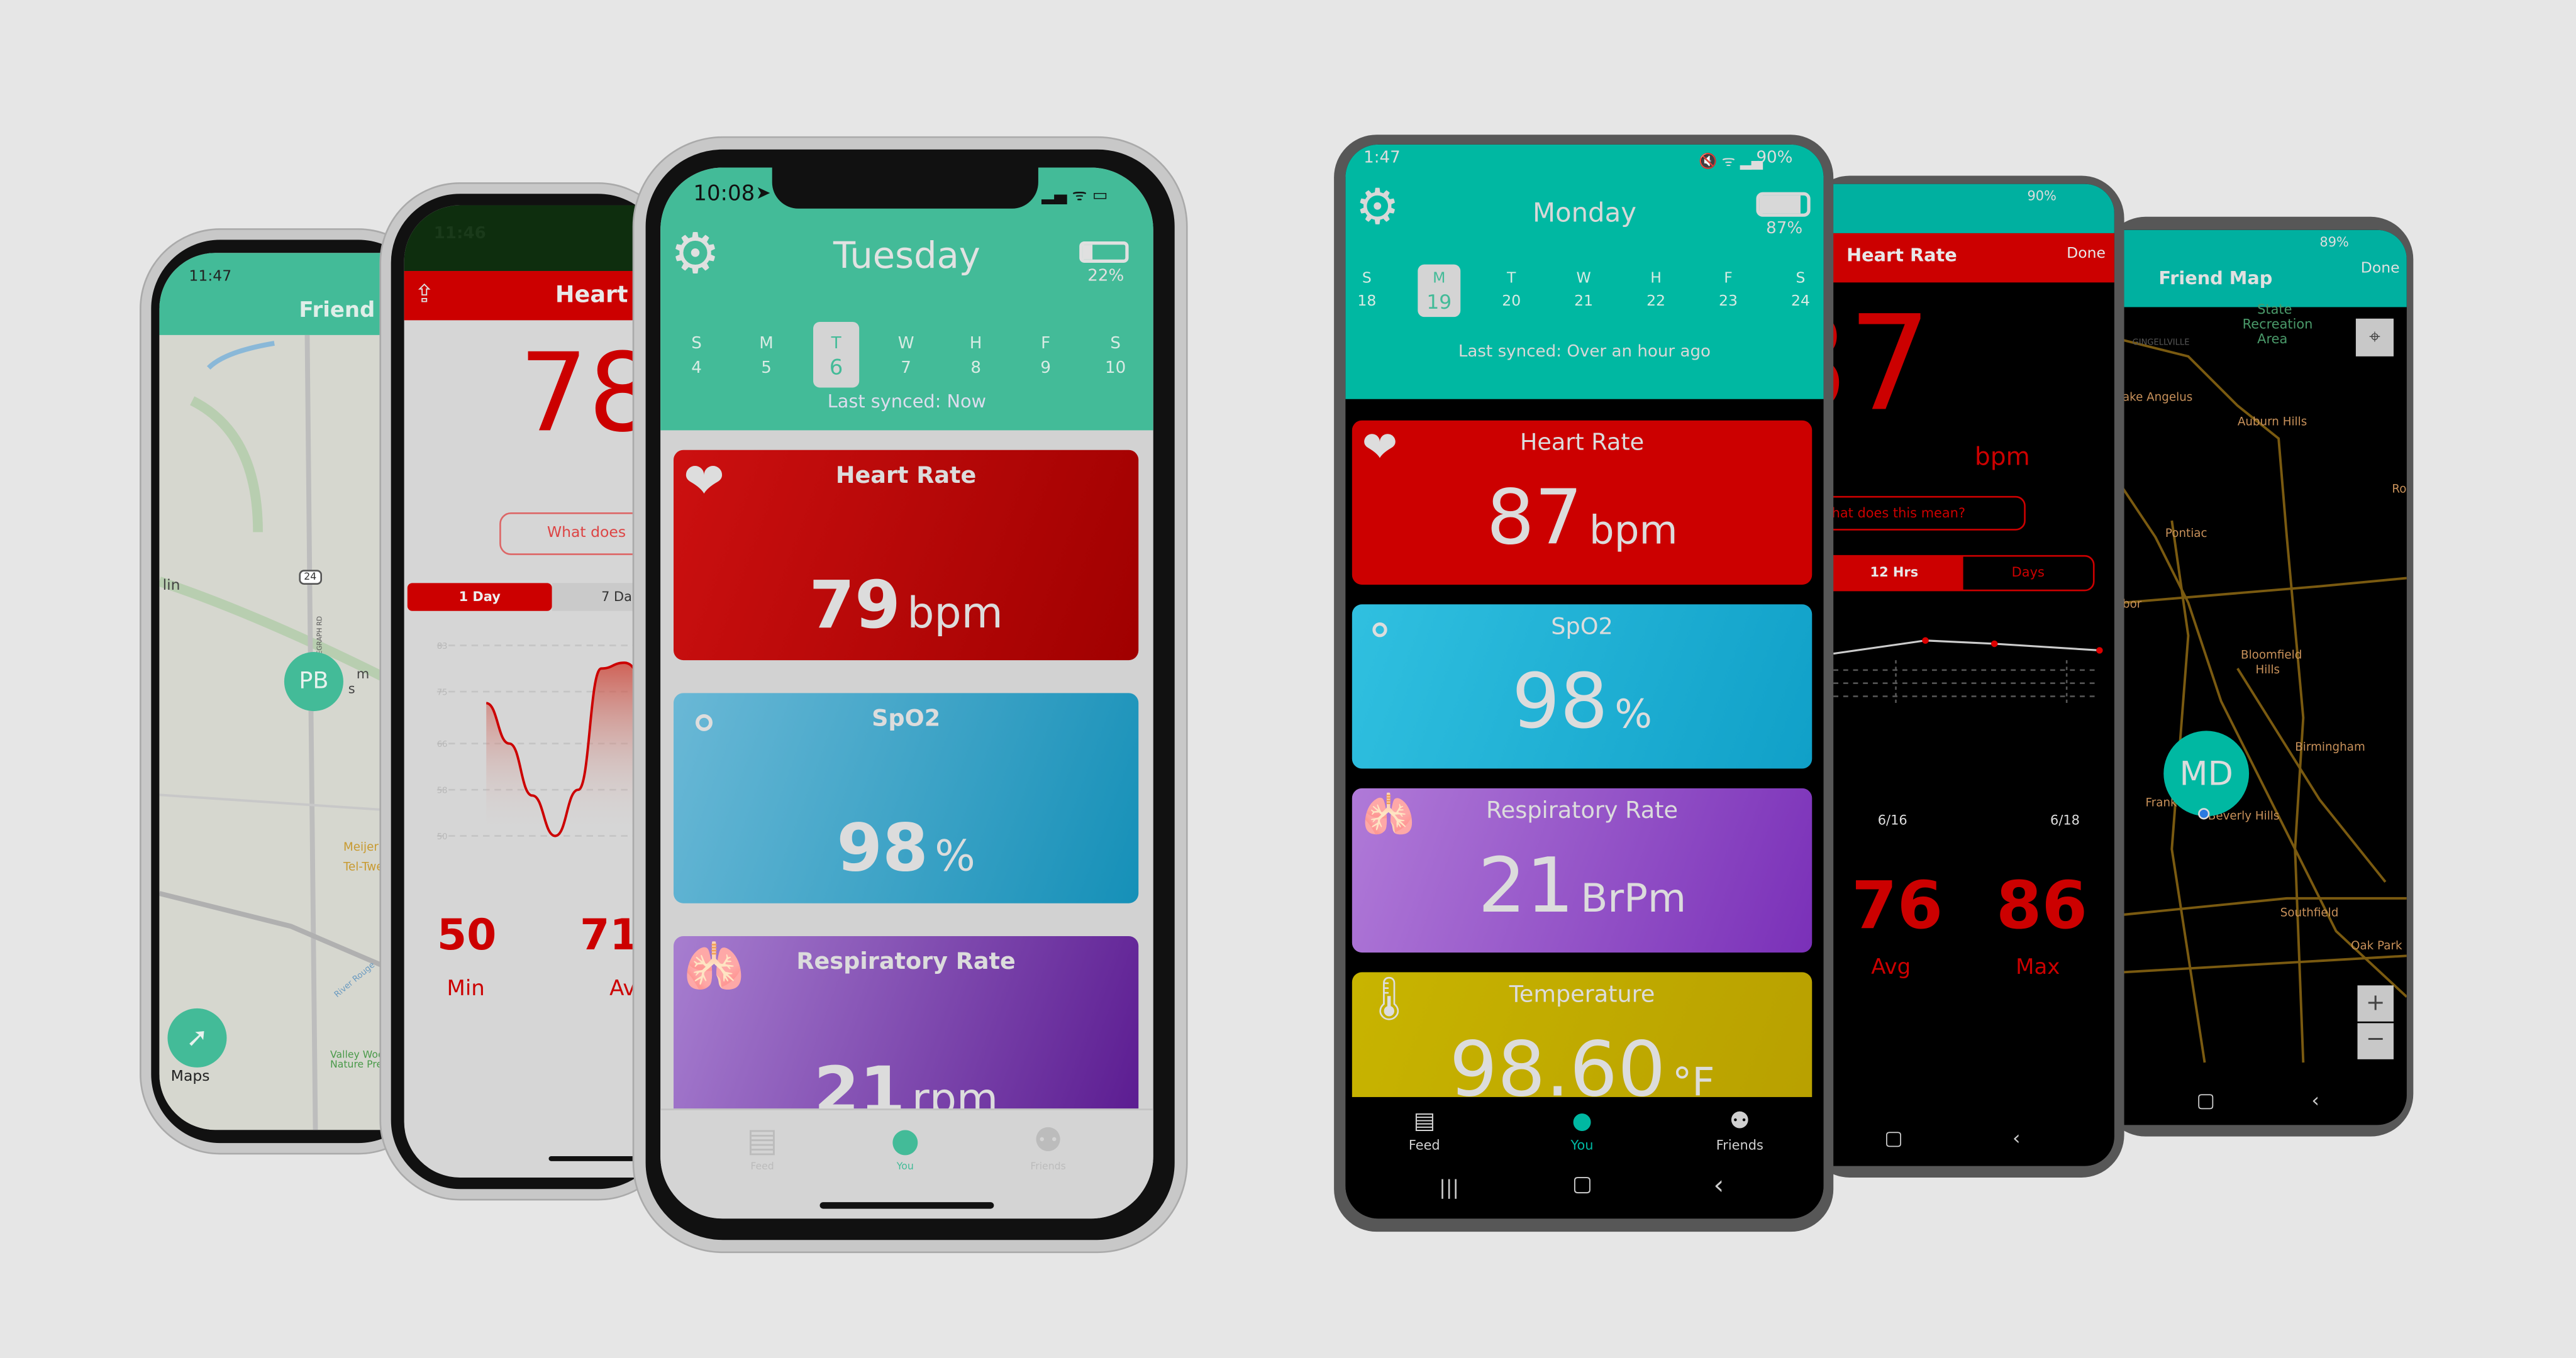 This screenshot has width=2576, height=1358. I want to click on my-location-button: ⌖, so click(2374, 337).